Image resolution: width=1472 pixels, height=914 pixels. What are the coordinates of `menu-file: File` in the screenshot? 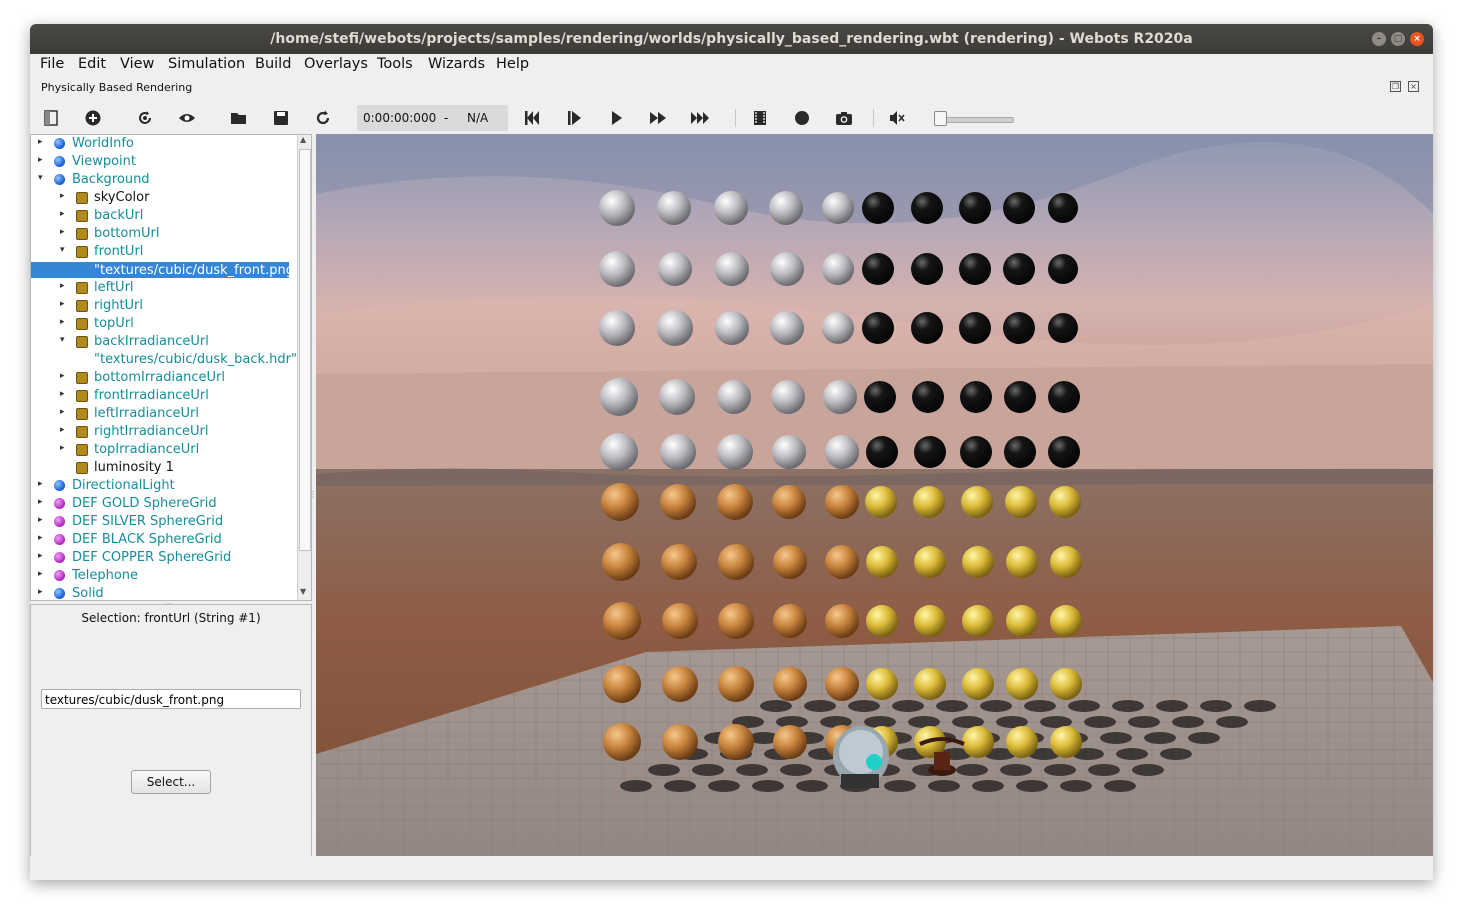 It's located at (52, 64).